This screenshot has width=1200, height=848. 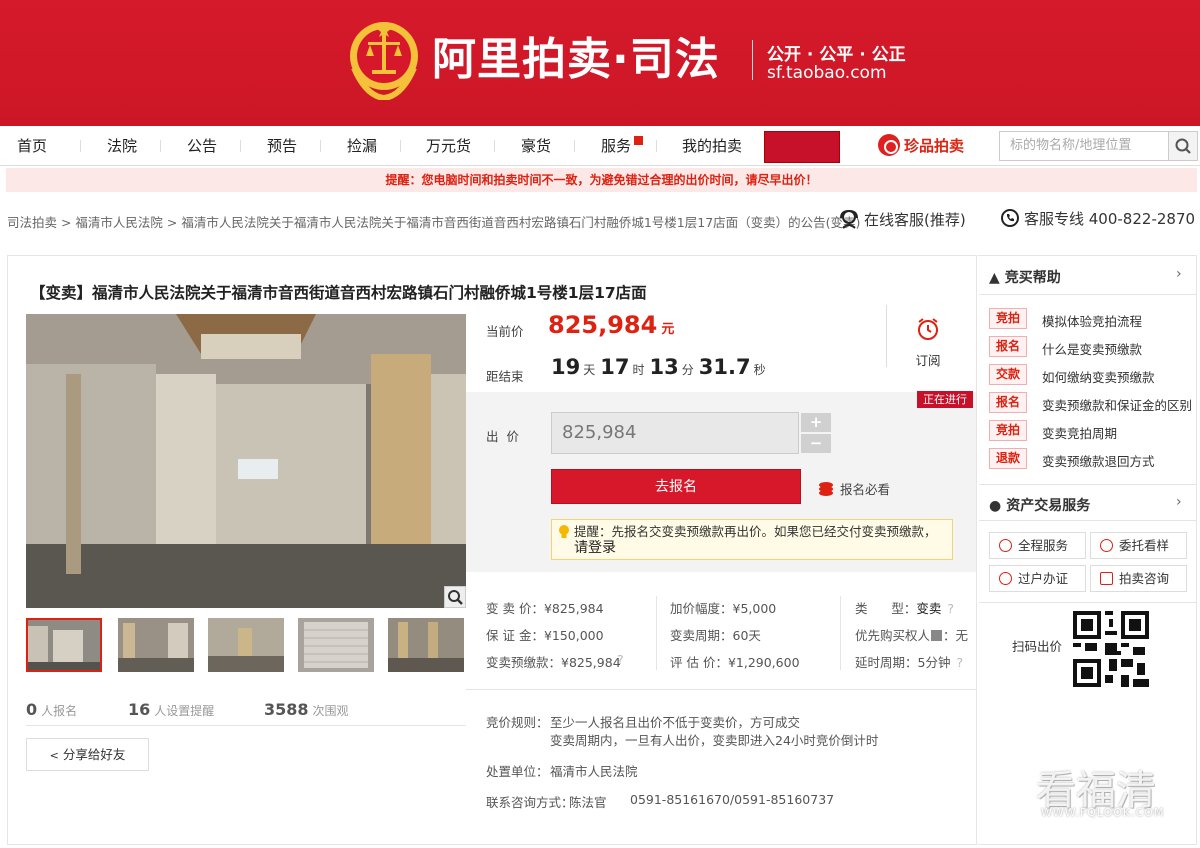 What do you see at coordinates (664, 367) in the screenshot?
I see `countdown-mins: 13` at bounding box center [664, 367].